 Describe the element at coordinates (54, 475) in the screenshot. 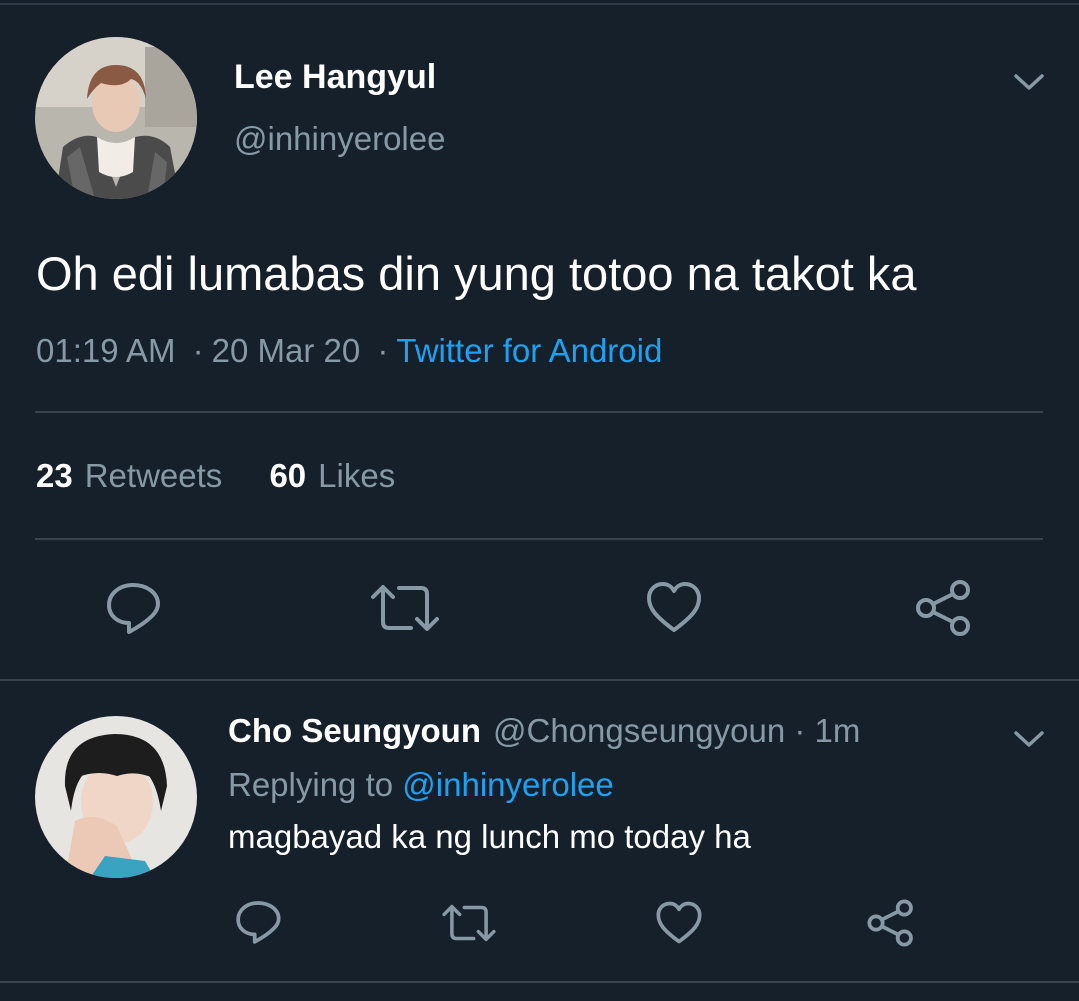

I see `retweets-count: 23` at that location.